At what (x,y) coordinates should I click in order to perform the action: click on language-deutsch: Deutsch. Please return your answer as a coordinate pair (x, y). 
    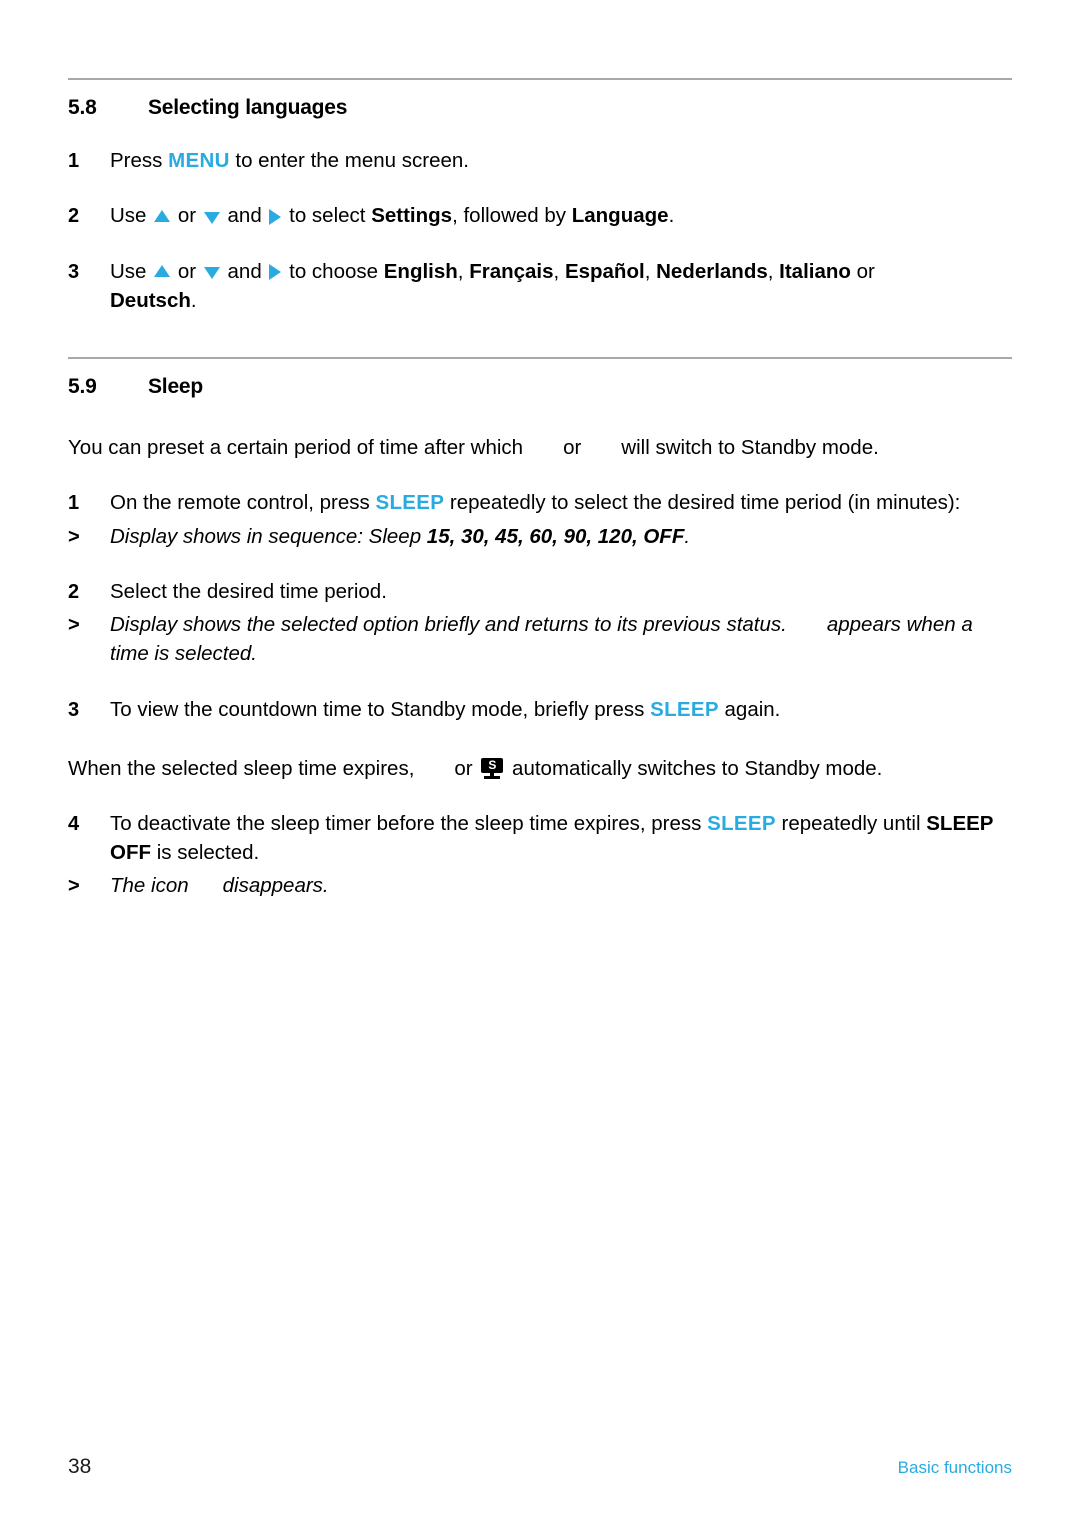
    Looking at the image, I should click on (150, 300).